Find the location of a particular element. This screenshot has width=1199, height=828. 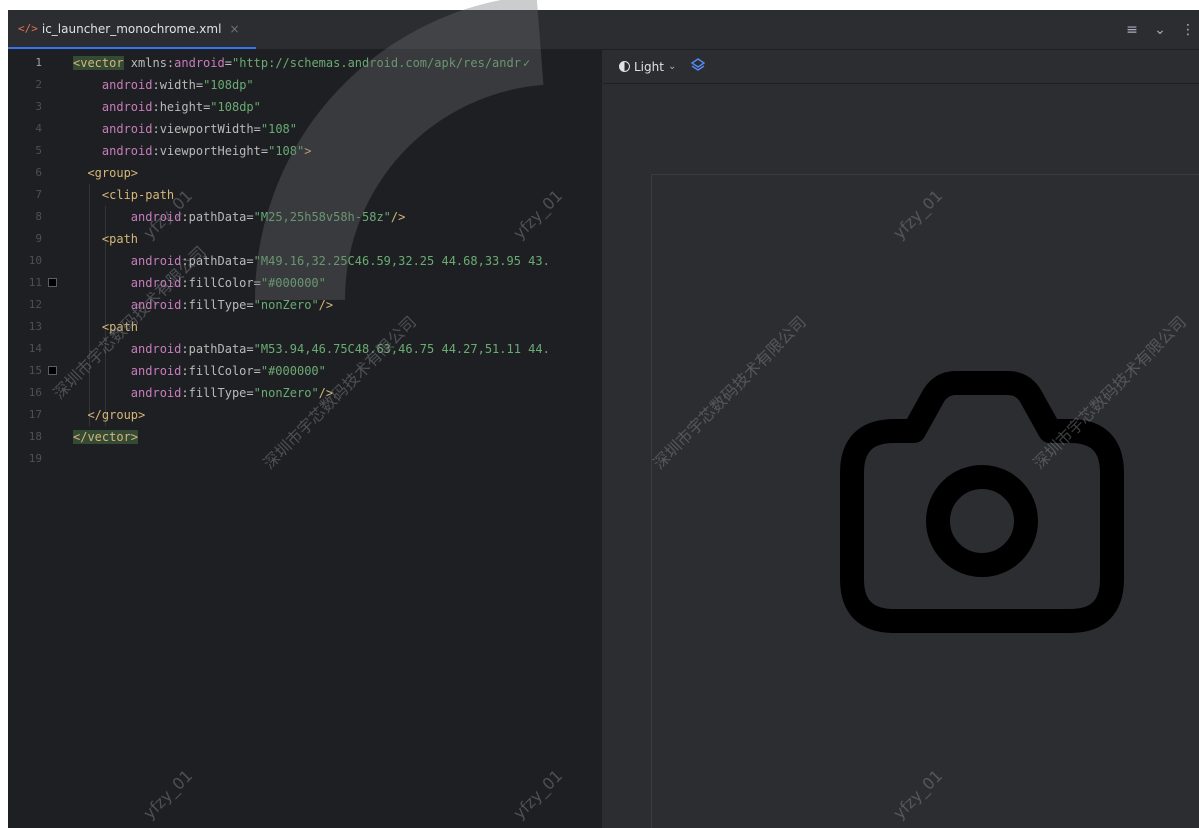

group-open-tag: <group> is located at coordinates (113, 173).